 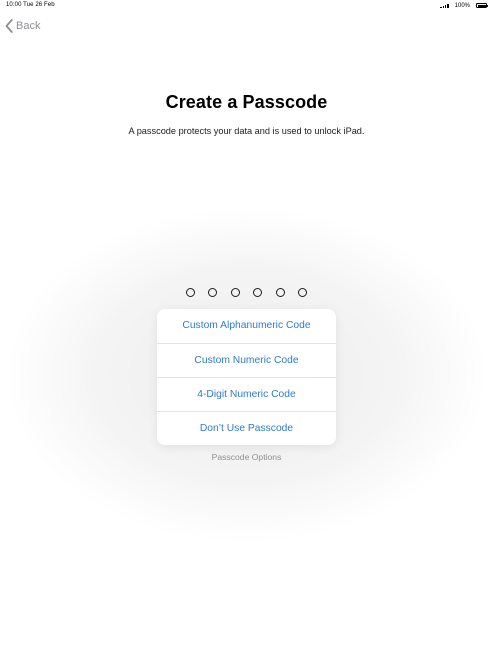 What do you see at coordinates (482, 5) in the screenshot?
I see `battery-icon` at bounding box center [482, 5].